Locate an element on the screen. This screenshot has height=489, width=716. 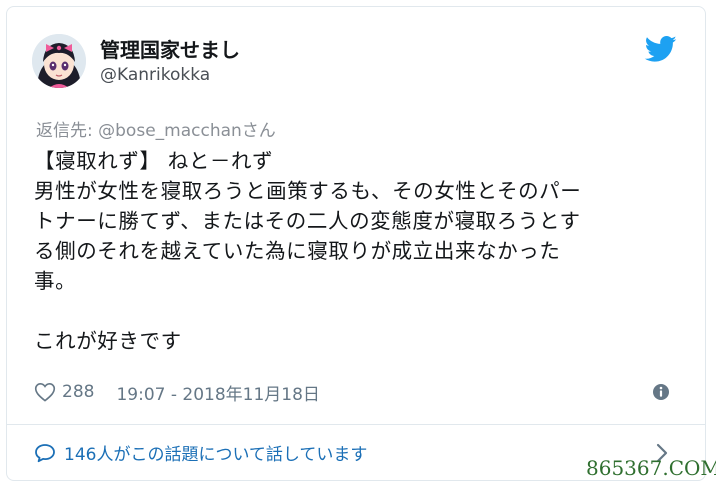
divider is located at coordinates (356, 424).